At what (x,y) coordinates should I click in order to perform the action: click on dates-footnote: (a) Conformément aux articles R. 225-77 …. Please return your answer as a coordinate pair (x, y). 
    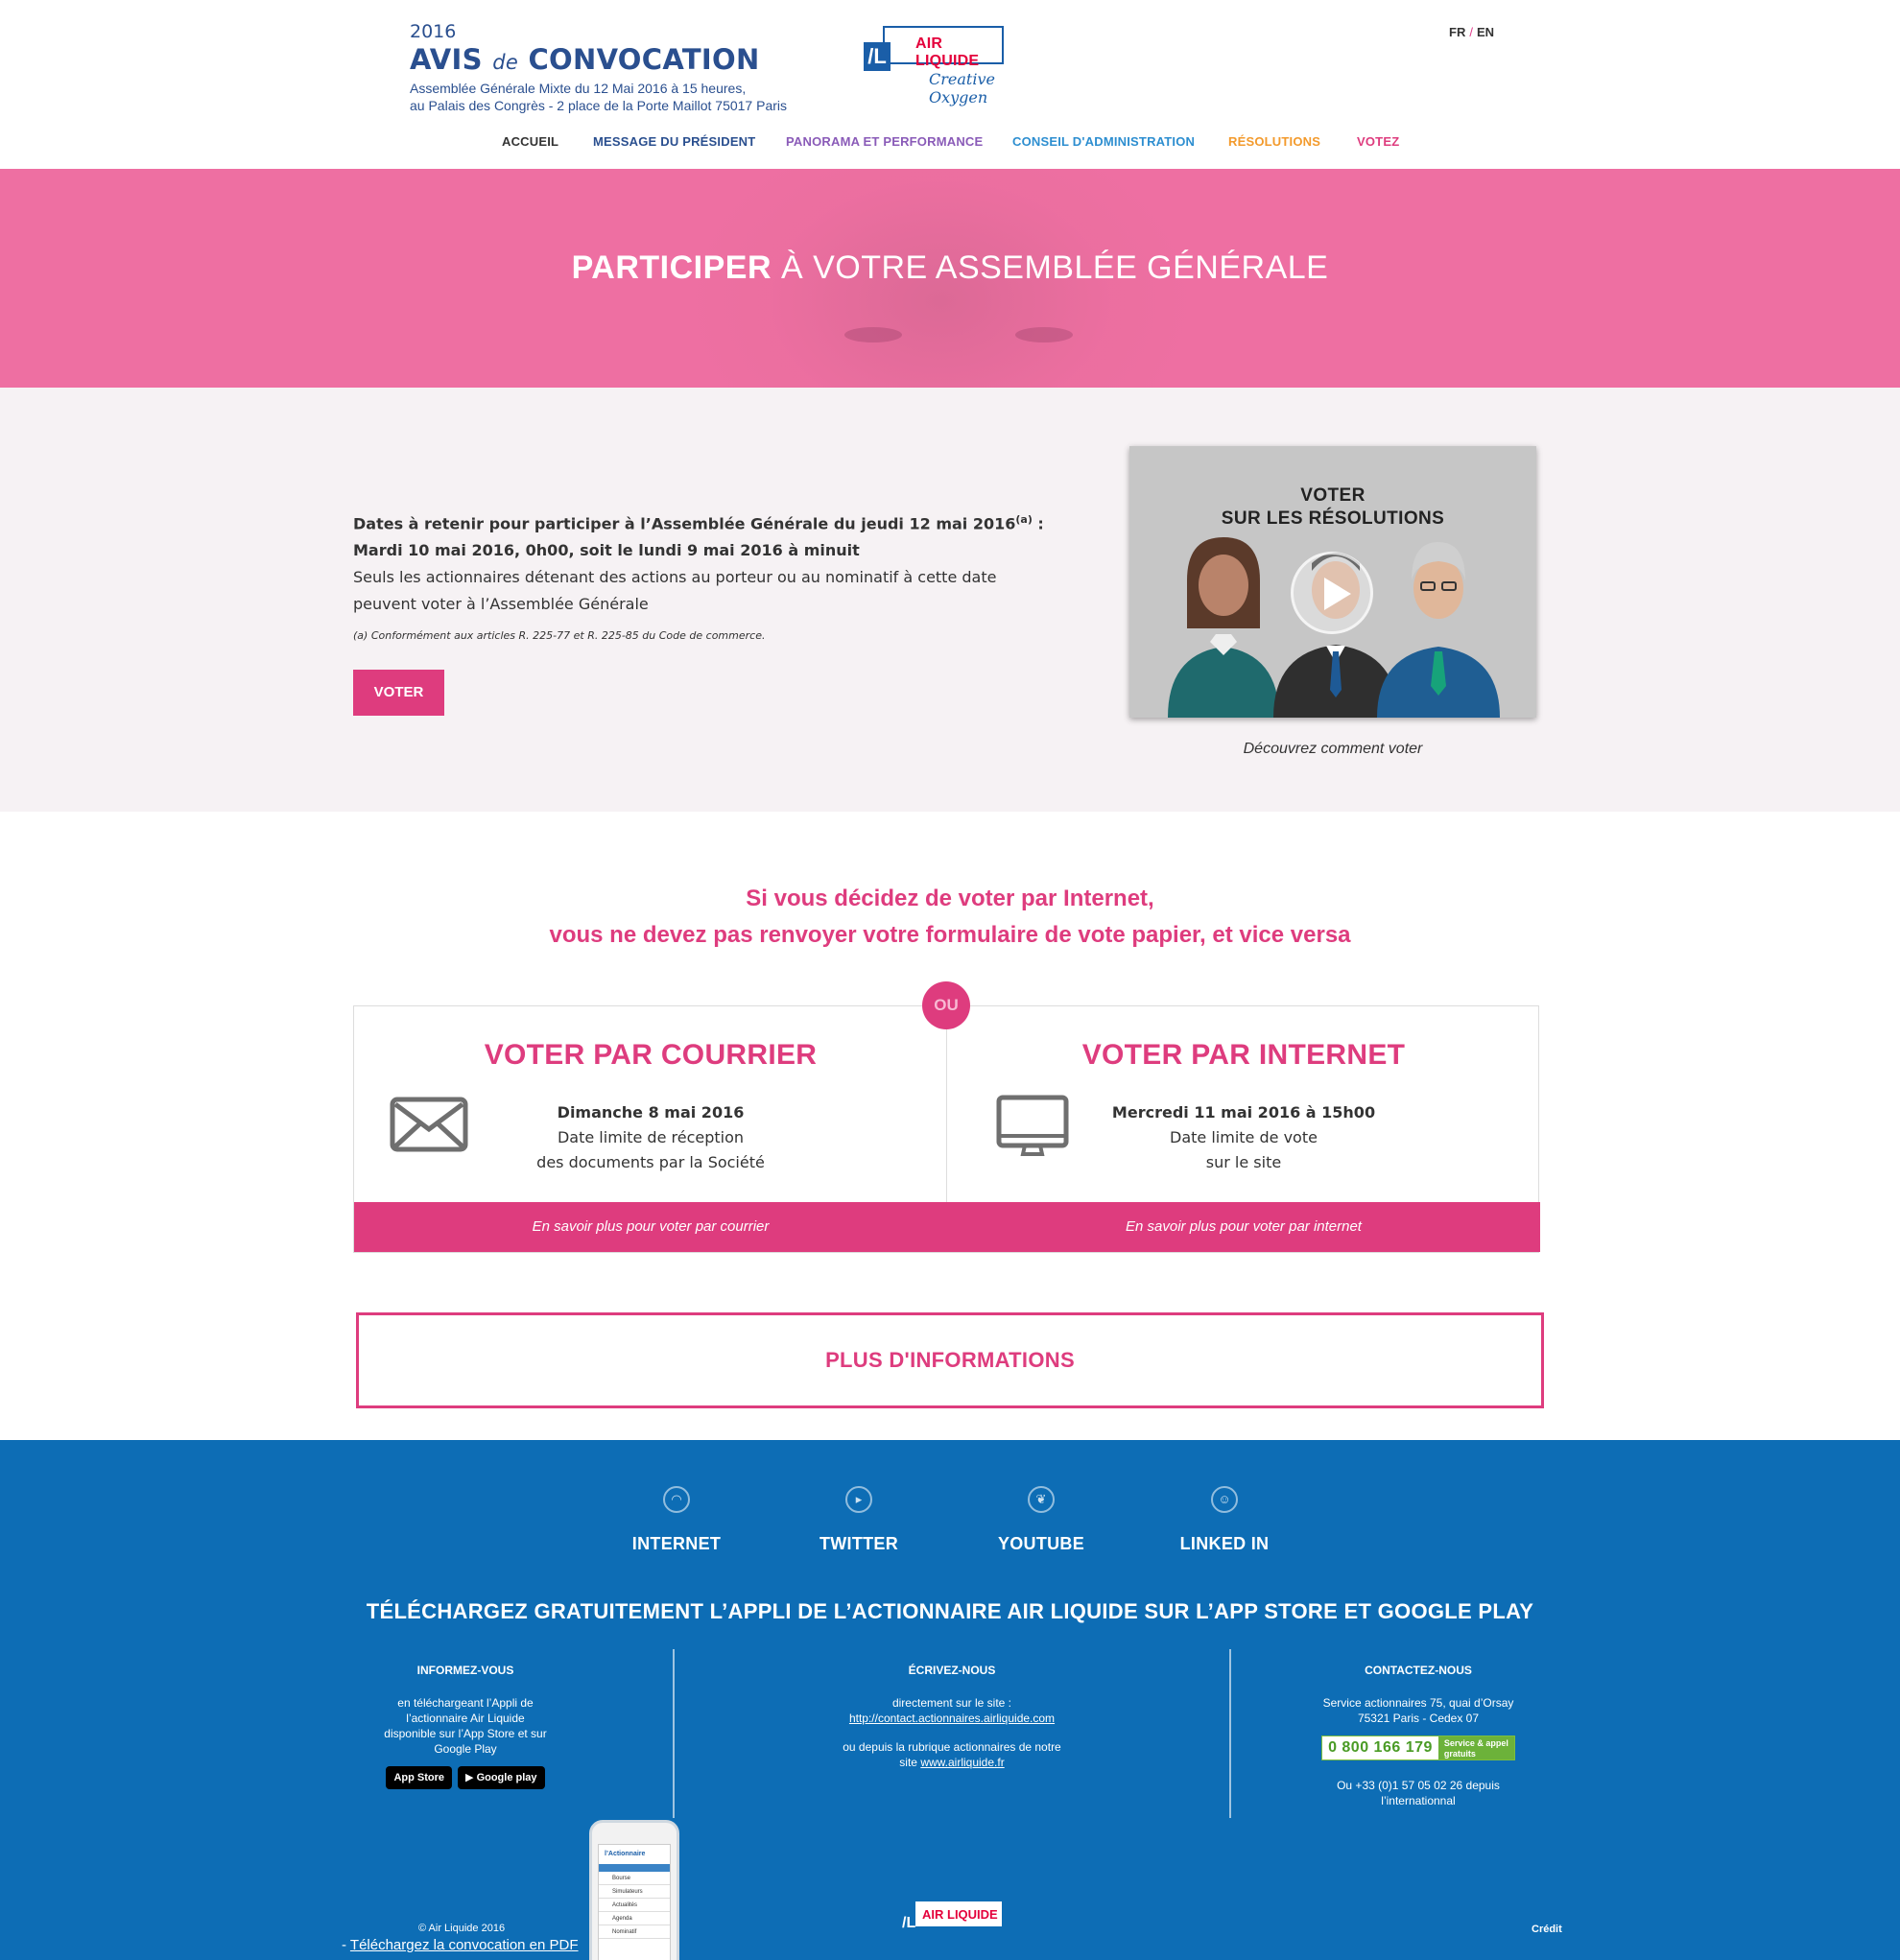
    Looking at the image, I should click on (559, 636).